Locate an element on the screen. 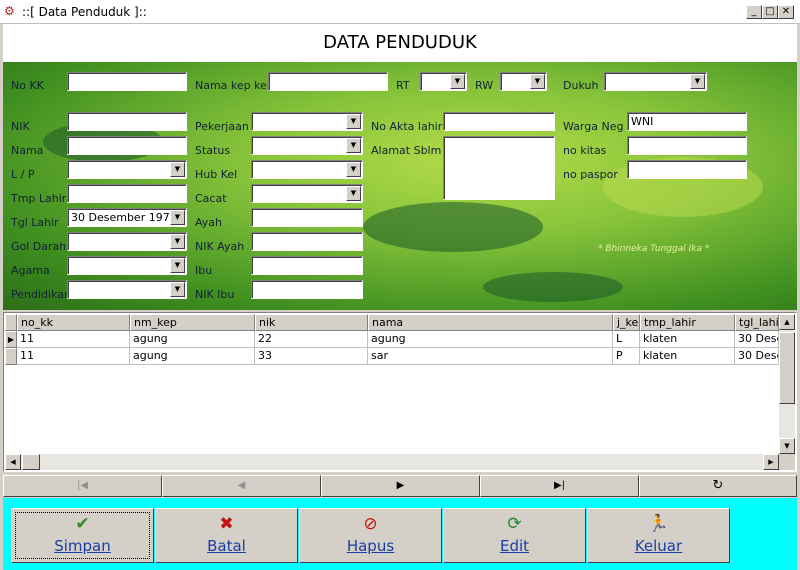 The height and width of the screenshot is (570, 800). batal-button: ✖ Batal is located at coordinates (226, 535).